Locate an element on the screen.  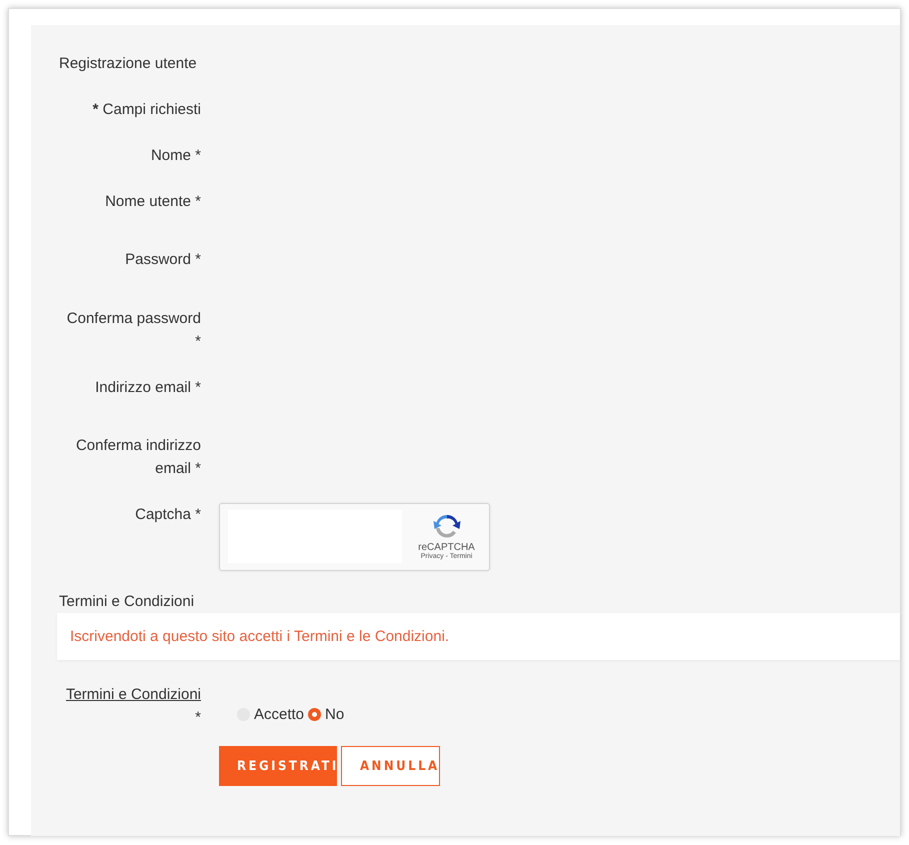
section-heading: Termini e Condizioni is located at coordinates (126, 601).